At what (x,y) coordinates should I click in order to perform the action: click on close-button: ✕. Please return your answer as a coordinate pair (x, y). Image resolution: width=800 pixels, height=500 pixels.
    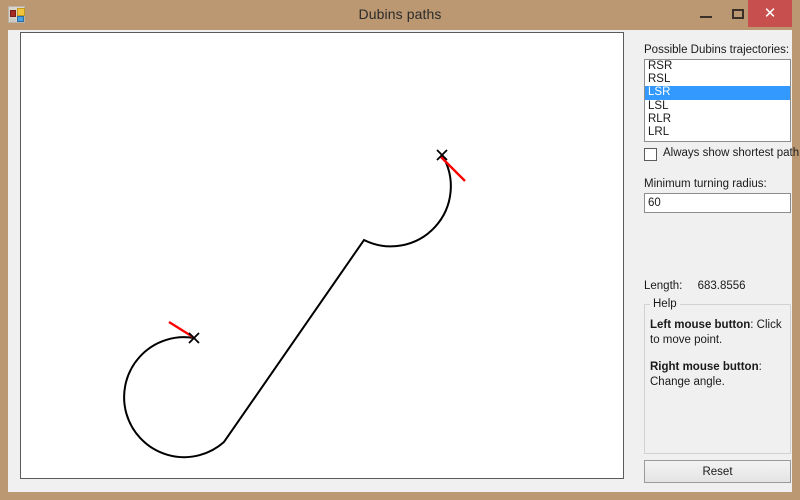
    Looking at the image, I should click on (770, 13).